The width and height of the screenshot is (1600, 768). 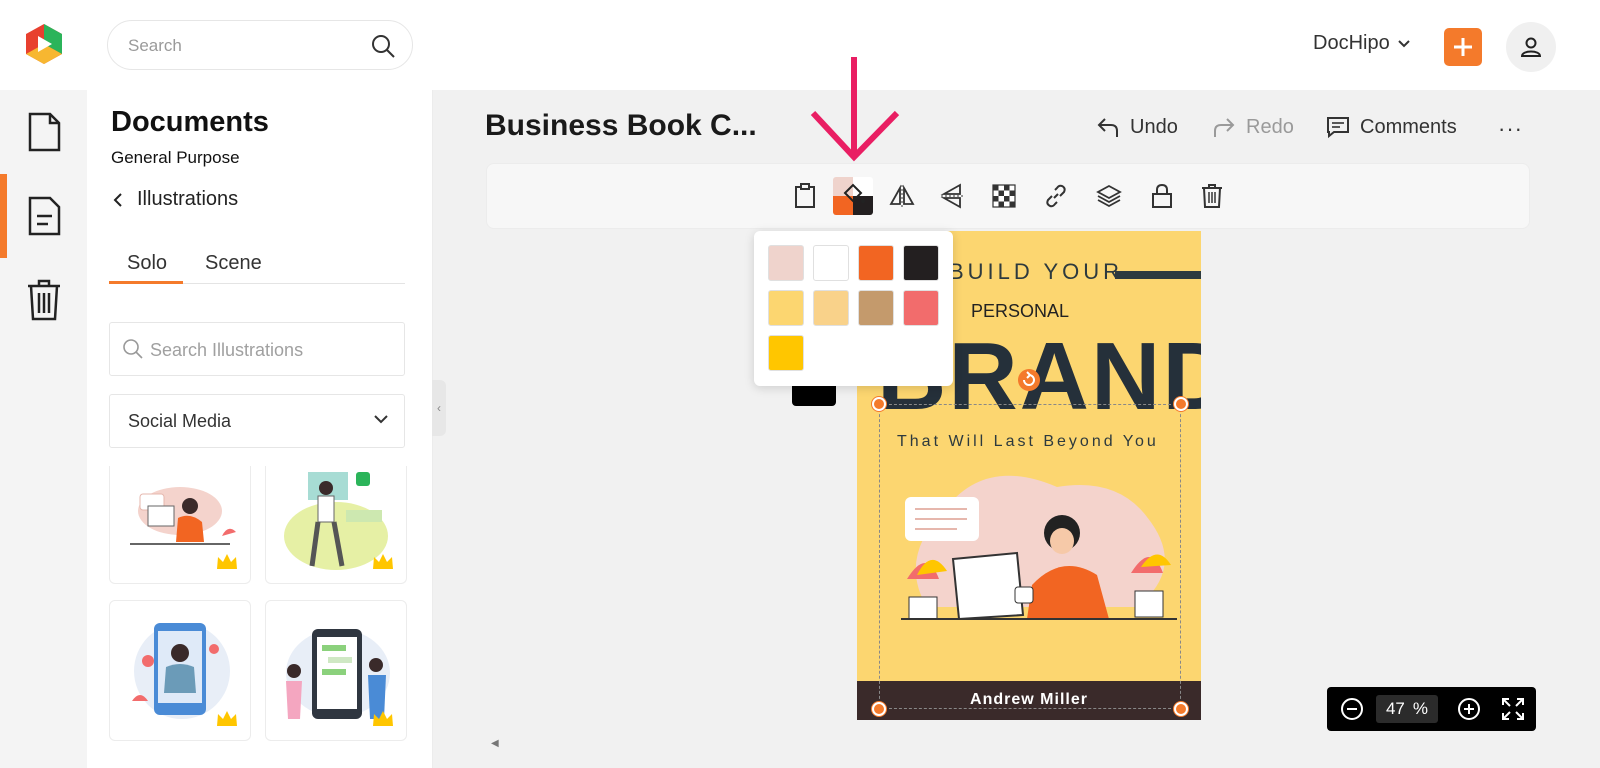 I want to click on account-switcher: DocHipo, so click(x=1361, y=43).